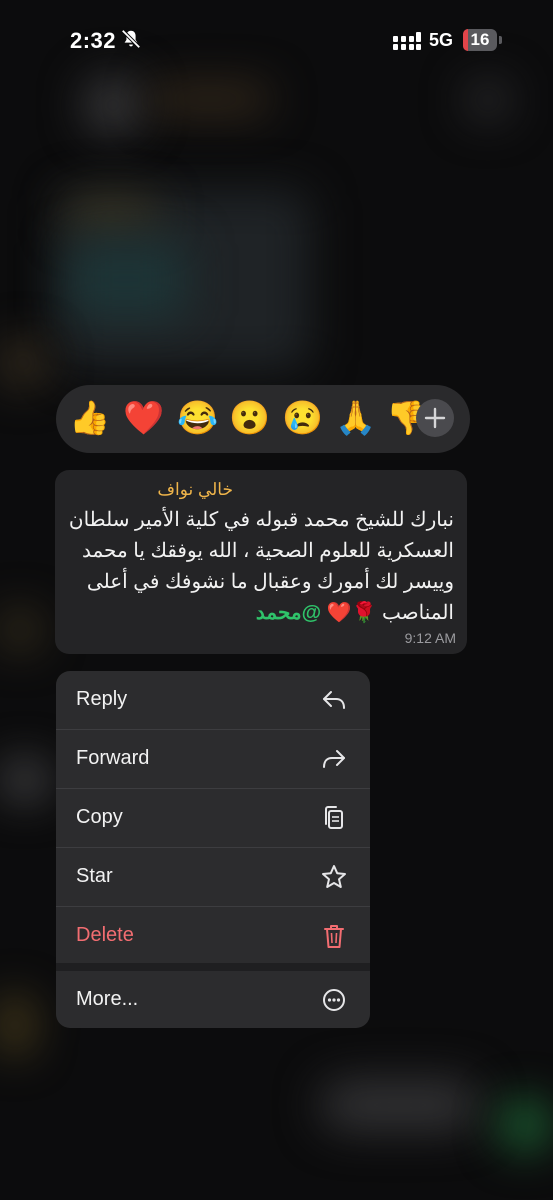  I want to click on status-bar: 2:32 5G 16, so click(276, 42).